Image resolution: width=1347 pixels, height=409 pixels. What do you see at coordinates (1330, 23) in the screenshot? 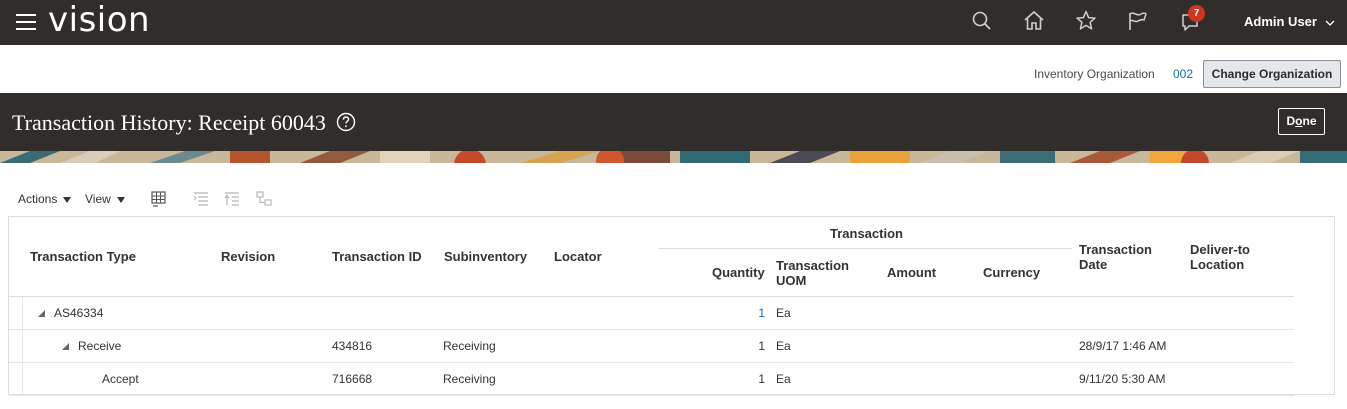
I see `chevron-down-icon` at bounding box center [1330, 23].